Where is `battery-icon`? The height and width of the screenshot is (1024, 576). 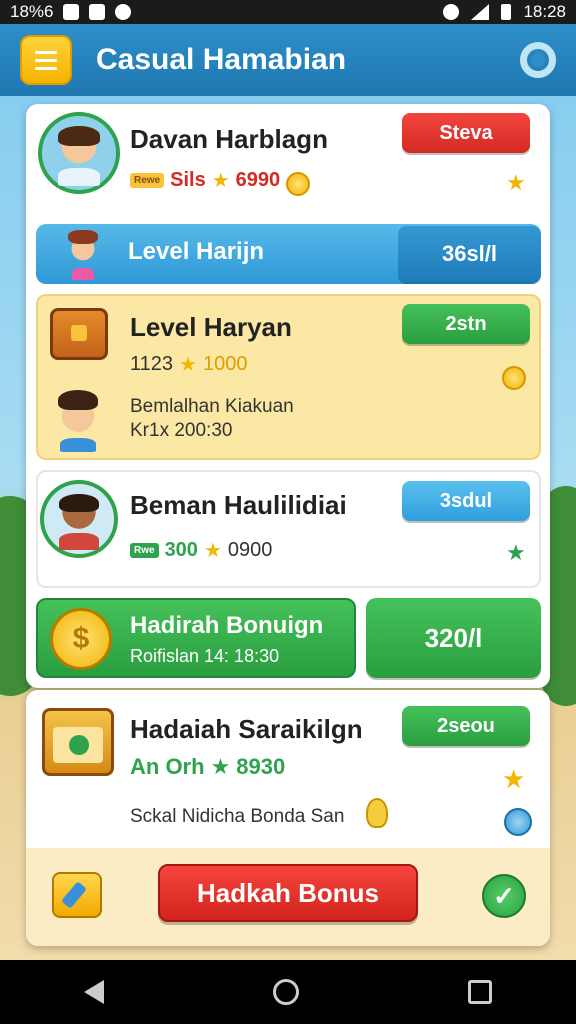 battery-icon is located at coordinates (506, 12).